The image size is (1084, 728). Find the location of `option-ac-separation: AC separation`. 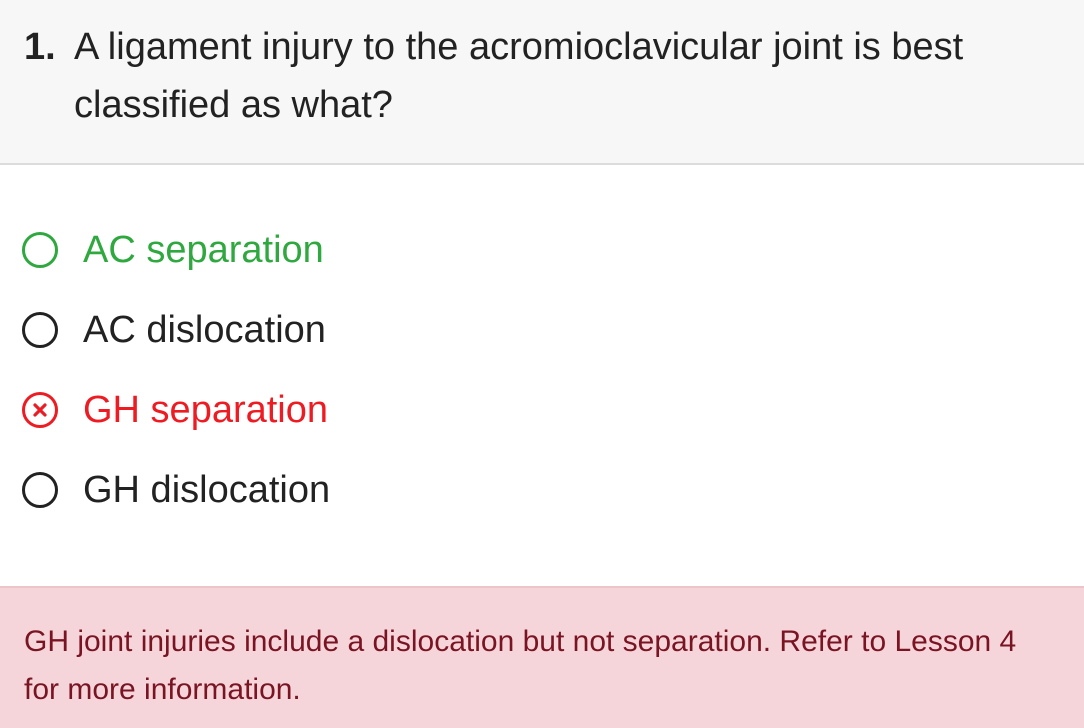

option-ac-separation: AC separation is located at coordinates (542, 250).